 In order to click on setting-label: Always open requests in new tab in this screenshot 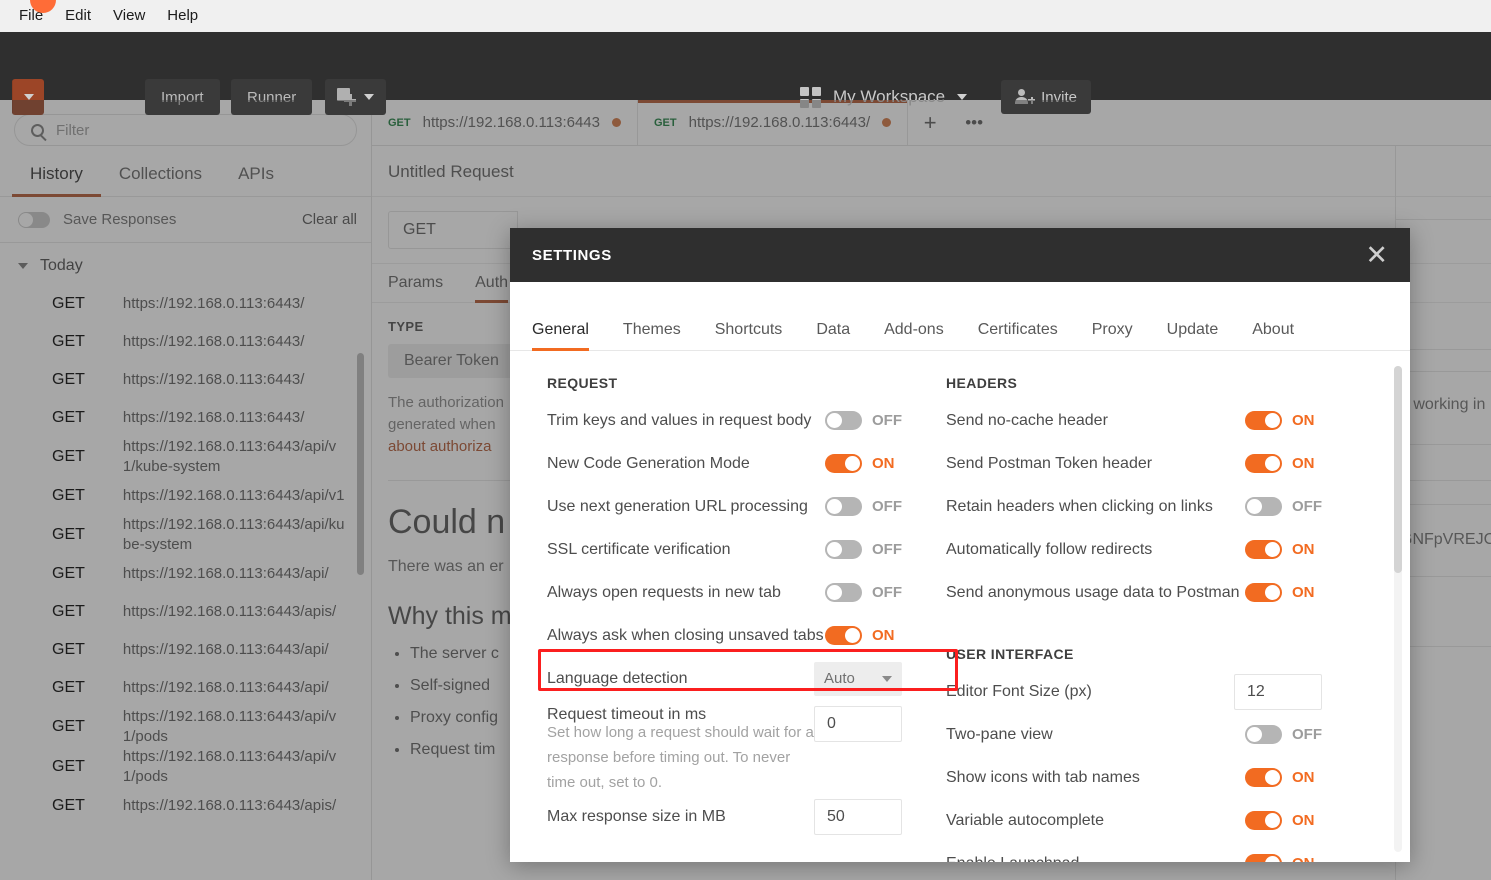, I will do `click(664, 592)`.